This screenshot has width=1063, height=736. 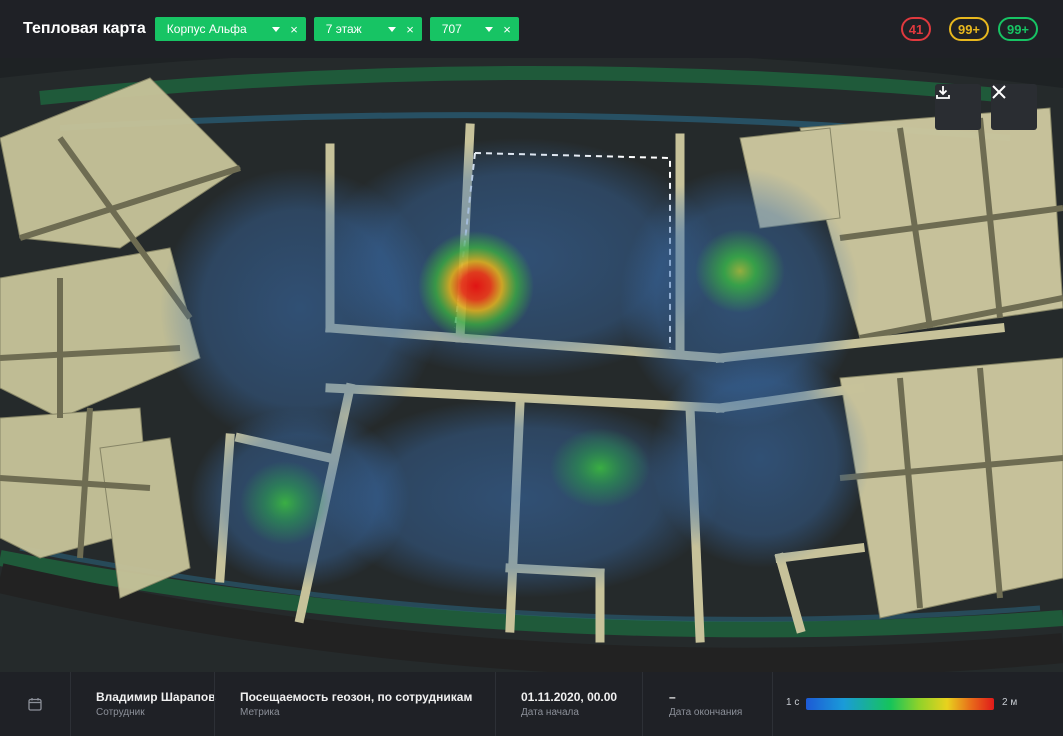 What do you see at coordinates (706, 712) in the screenshot?
I see `end-date-label: Дата окончания` at bounding box center [706, 712].